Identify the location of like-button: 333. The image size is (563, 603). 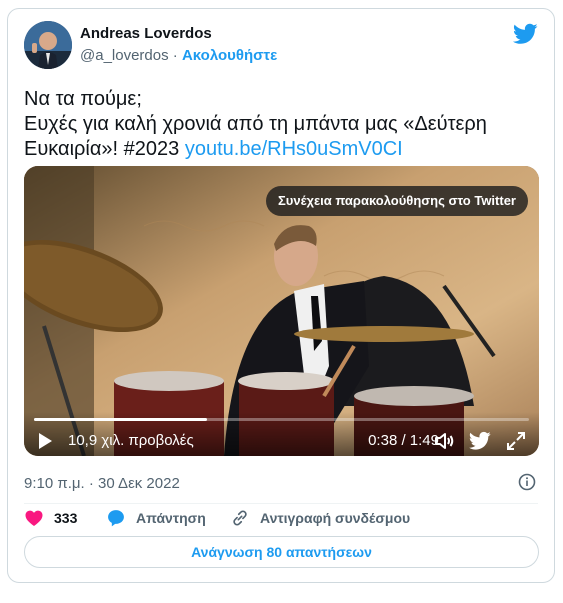
(50, 518).